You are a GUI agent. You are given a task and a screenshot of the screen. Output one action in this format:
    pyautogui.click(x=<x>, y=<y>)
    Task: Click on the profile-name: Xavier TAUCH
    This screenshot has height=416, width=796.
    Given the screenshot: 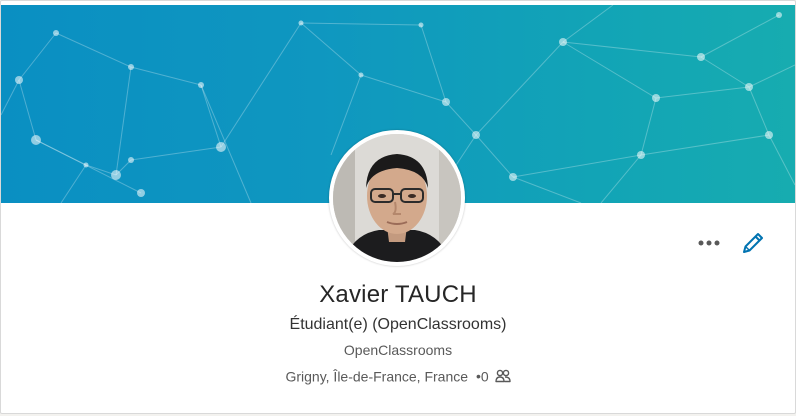 What is the action you would take?
    pyautogui.click(x=398, y=294)
    